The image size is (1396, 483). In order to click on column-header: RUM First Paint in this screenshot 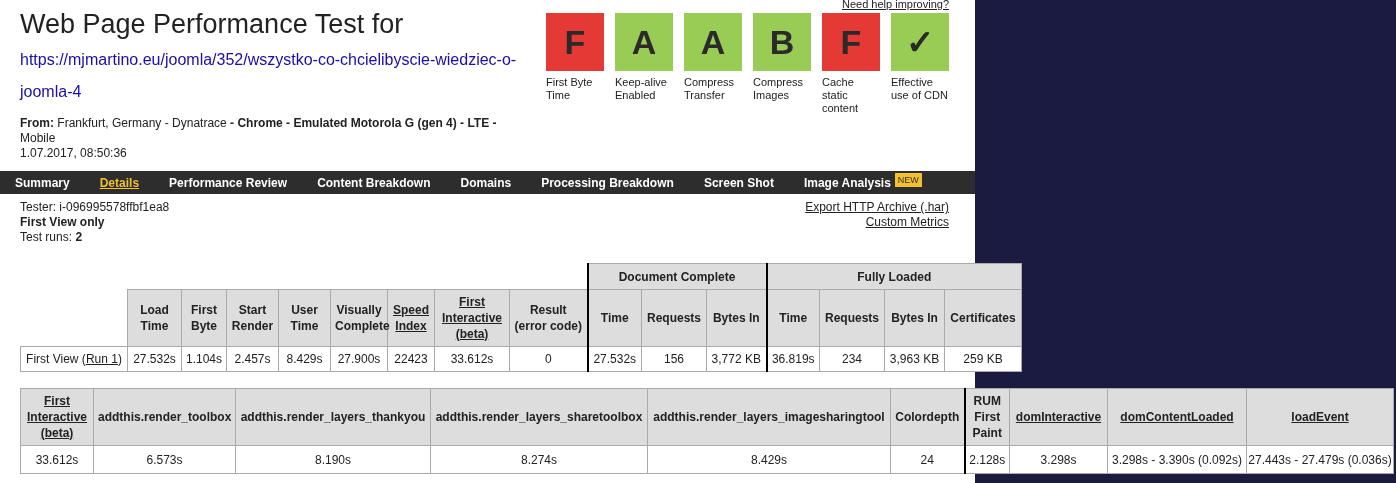, I will do `click(987, 417)`.